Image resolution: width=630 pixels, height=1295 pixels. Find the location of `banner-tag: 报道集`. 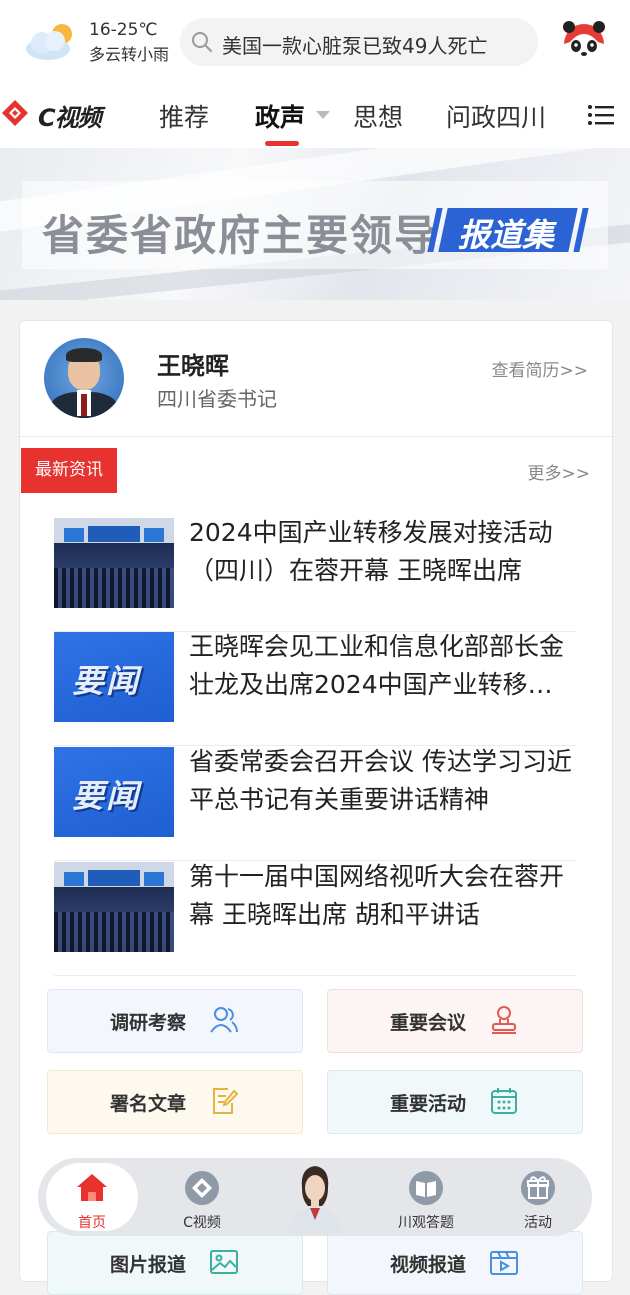

banner-tag: 报道集 is located at coordinates (506, 235).